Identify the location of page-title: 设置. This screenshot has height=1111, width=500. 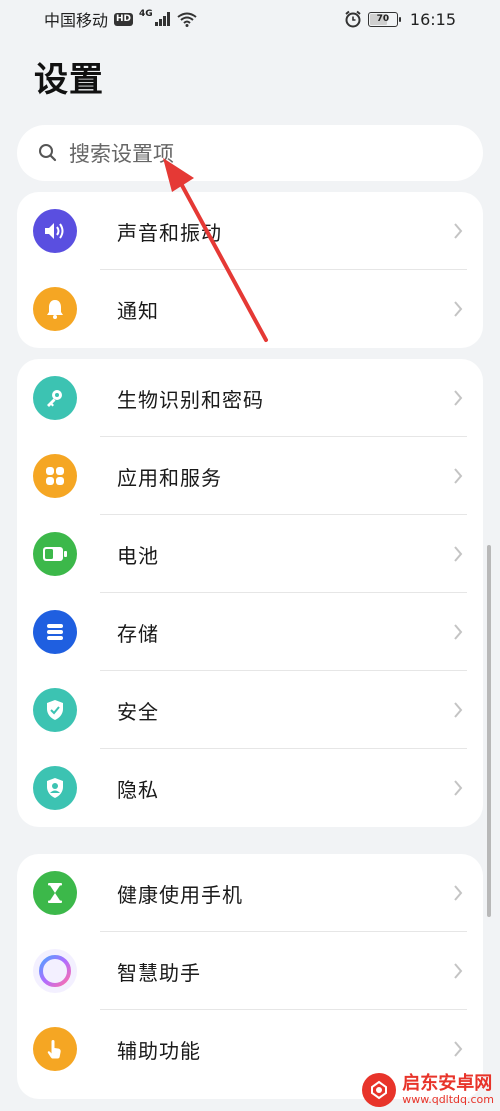
(69, 80).